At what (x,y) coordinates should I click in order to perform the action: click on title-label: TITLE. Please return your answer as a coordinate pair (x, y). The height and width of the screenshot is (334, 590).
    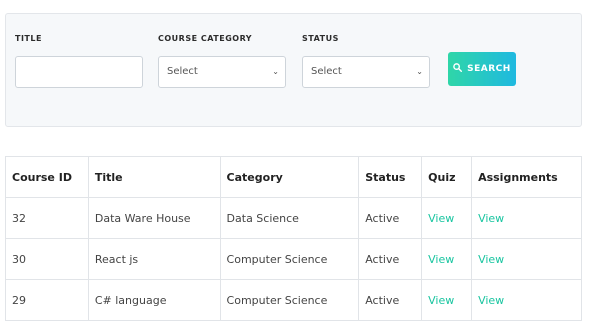
    Looking at the image, I should click on (28, 38).